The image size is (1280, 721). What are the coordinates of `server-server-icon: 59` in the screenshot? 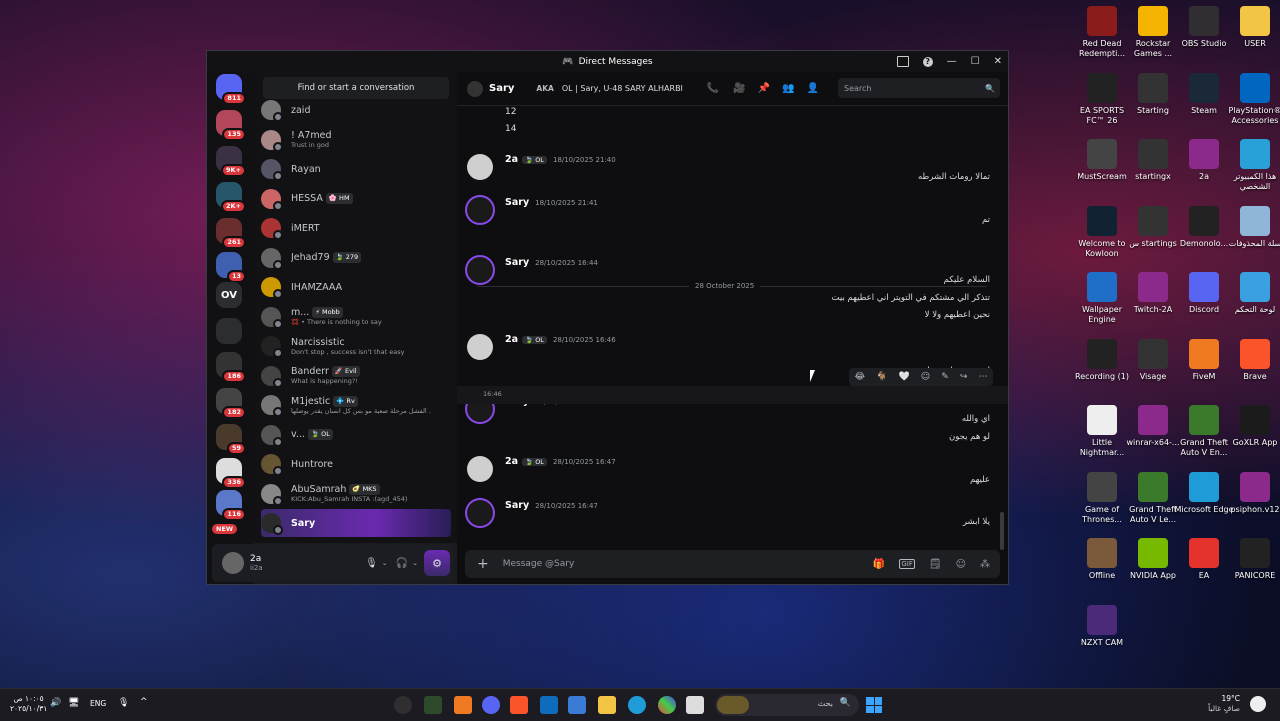 It's located at (231, 439).